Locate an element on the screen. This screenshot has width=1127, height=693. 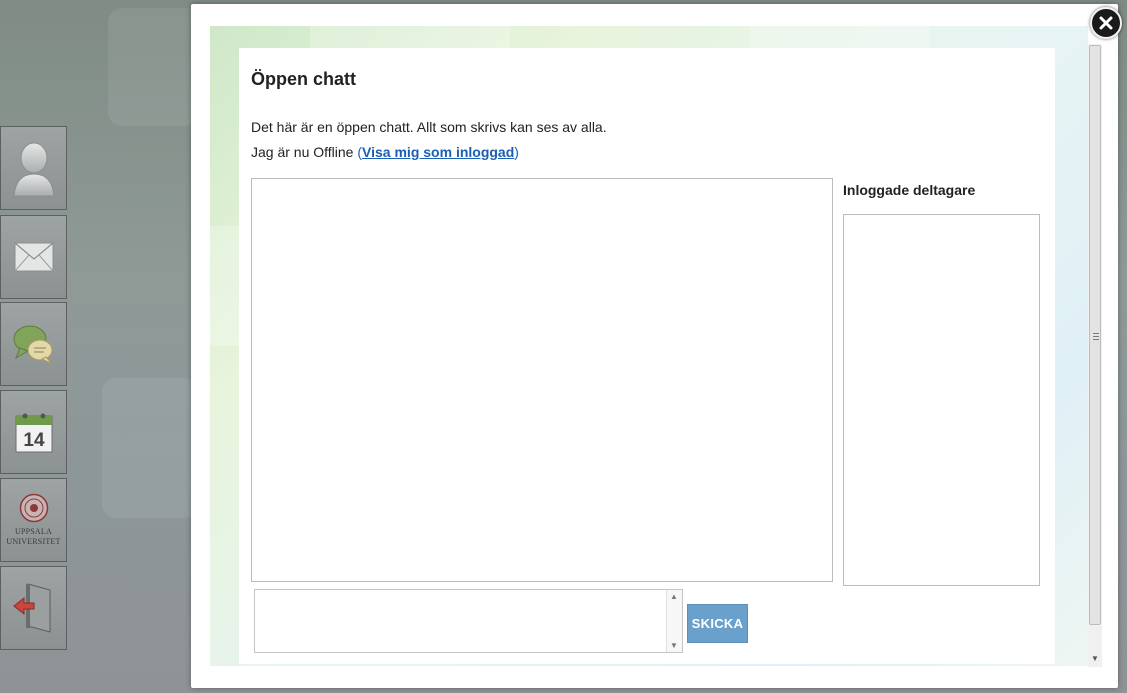
modal-scrollbar-thumb is located at coordinates (1095, 335).